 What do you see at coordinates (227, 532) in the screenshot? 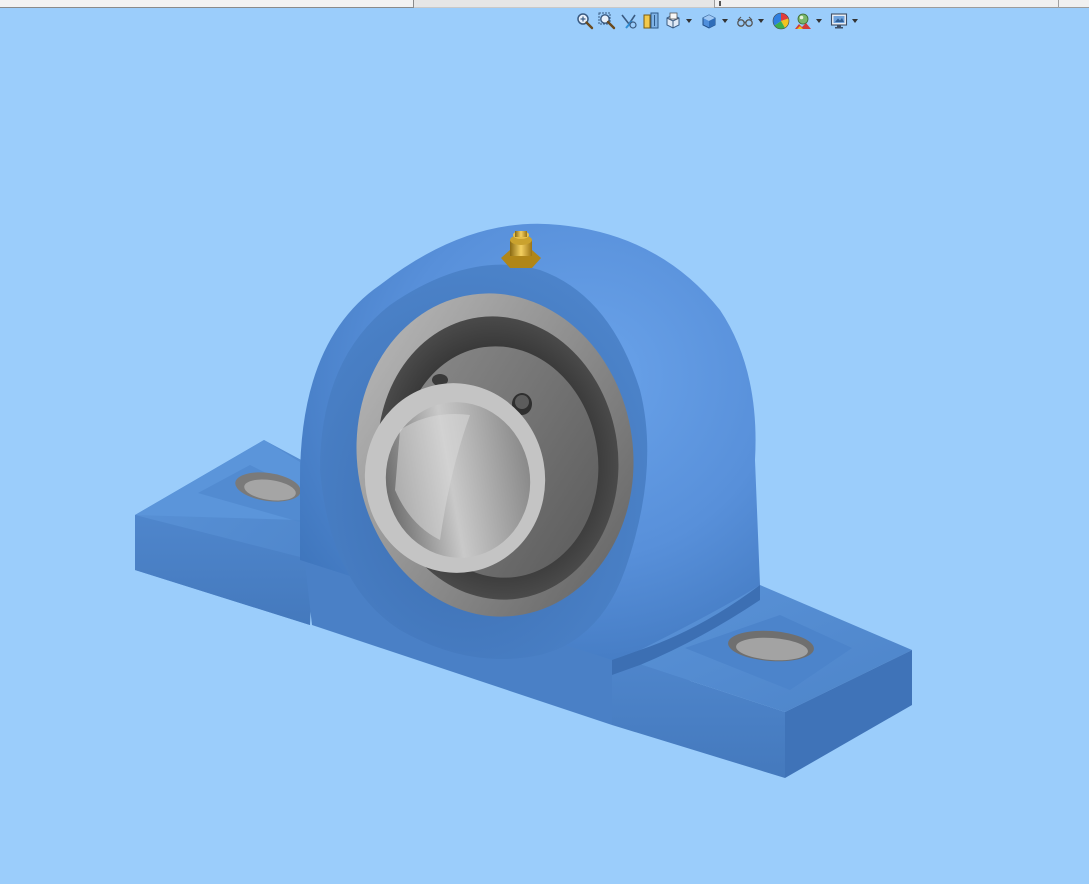
I see `left-mounting-foot` at bounding box center [227, 532].